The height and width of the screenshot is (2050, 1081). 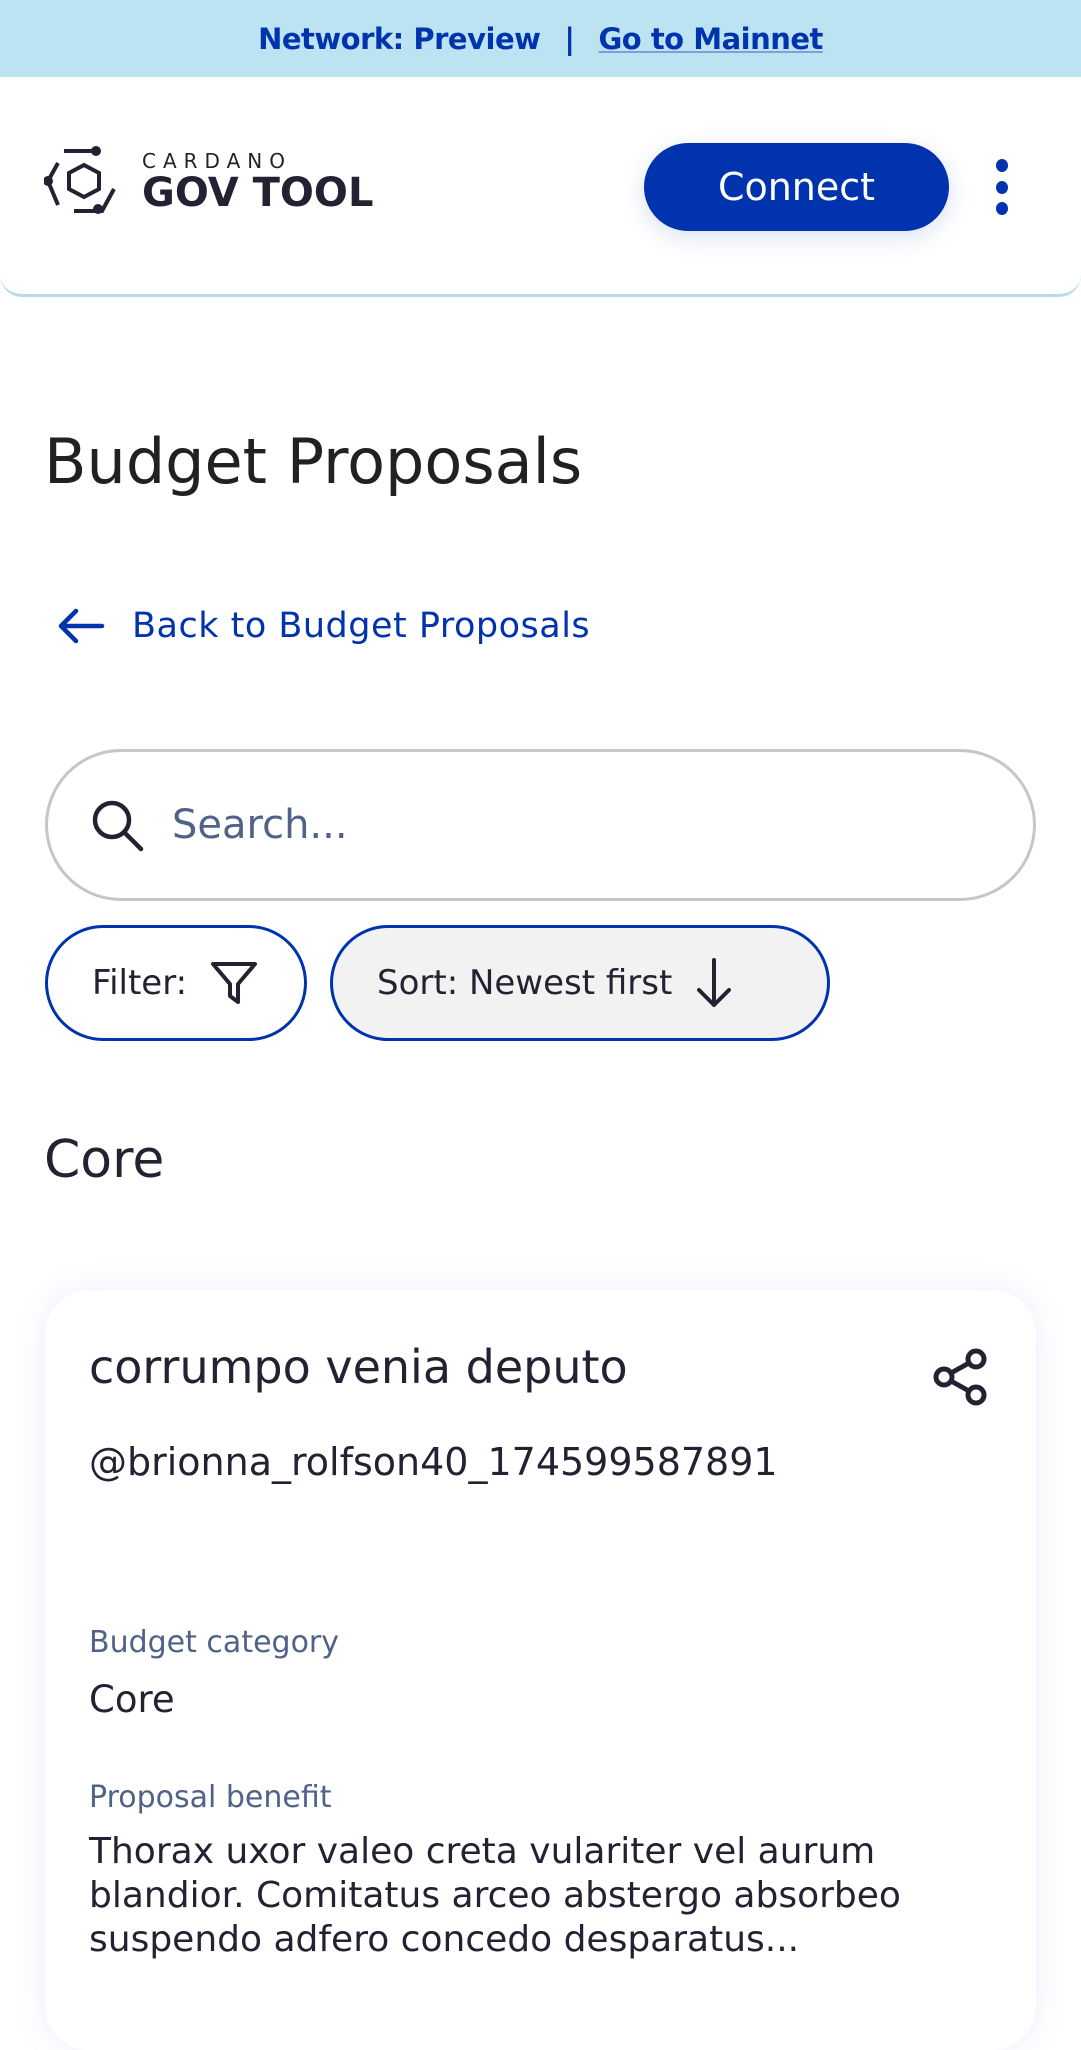 I want to click on go-to-mainnet-link: Go to Mainnet, so click(x=711, y=39).